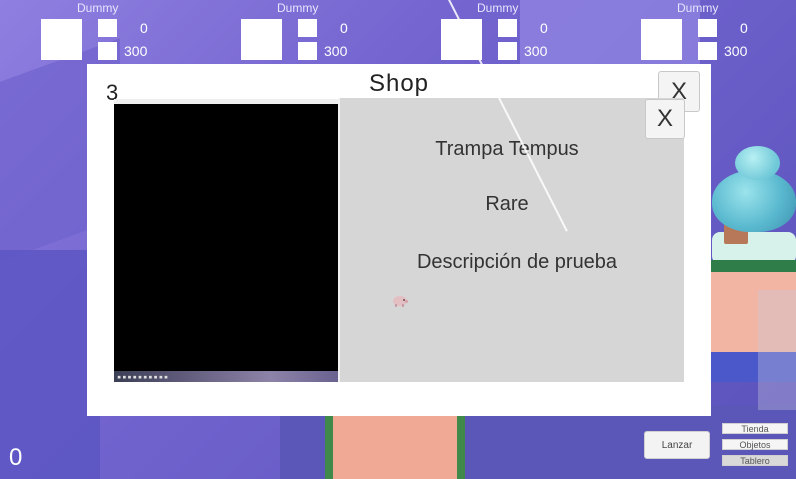  Describe the element at coordinates (399, 83) in the screenshot. I see `shop-title: Shop` at that location.